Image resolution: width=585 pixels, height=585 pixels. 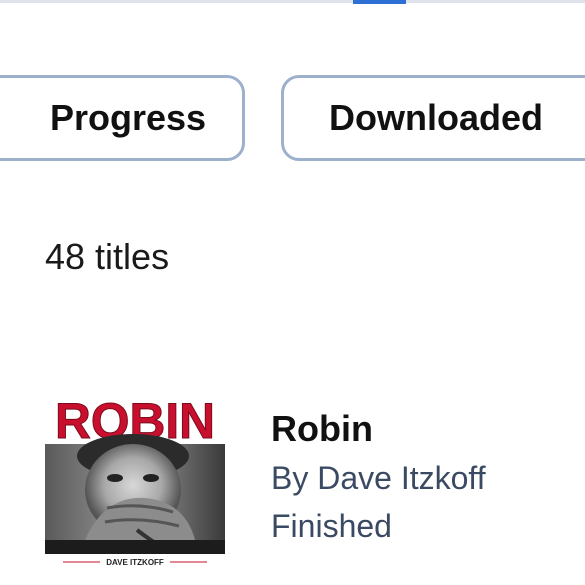 What do you see at coordinates (292, 1) in the screenshot?
I see `top-divider` at bounding box center [292, 1].